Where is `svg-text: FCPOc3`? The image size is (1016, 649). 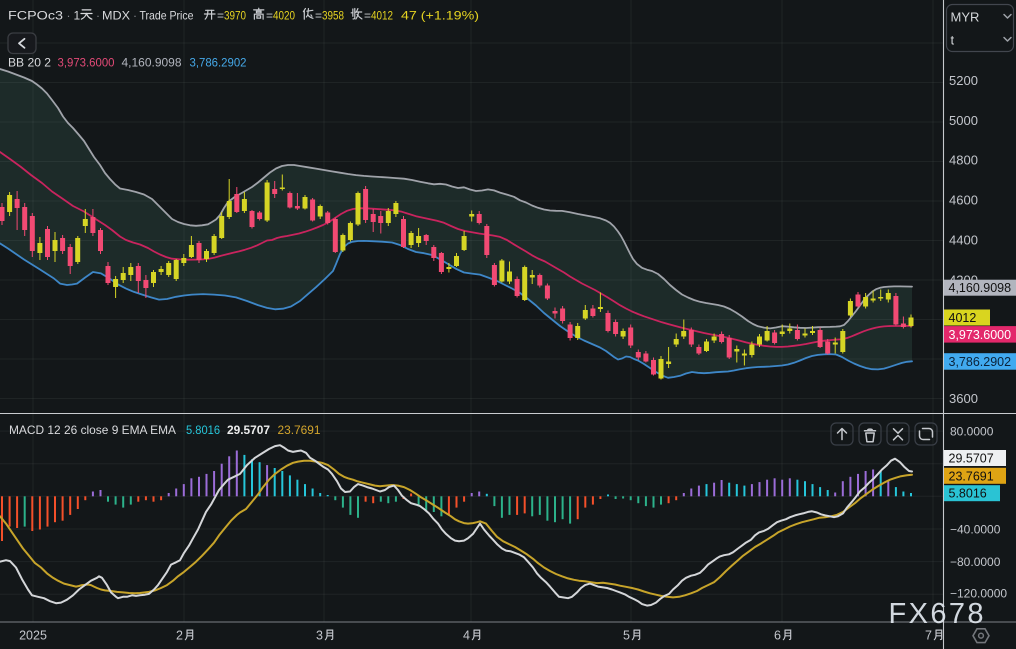
svg-text: FCPOc3 is located at coordinates (35, 16).